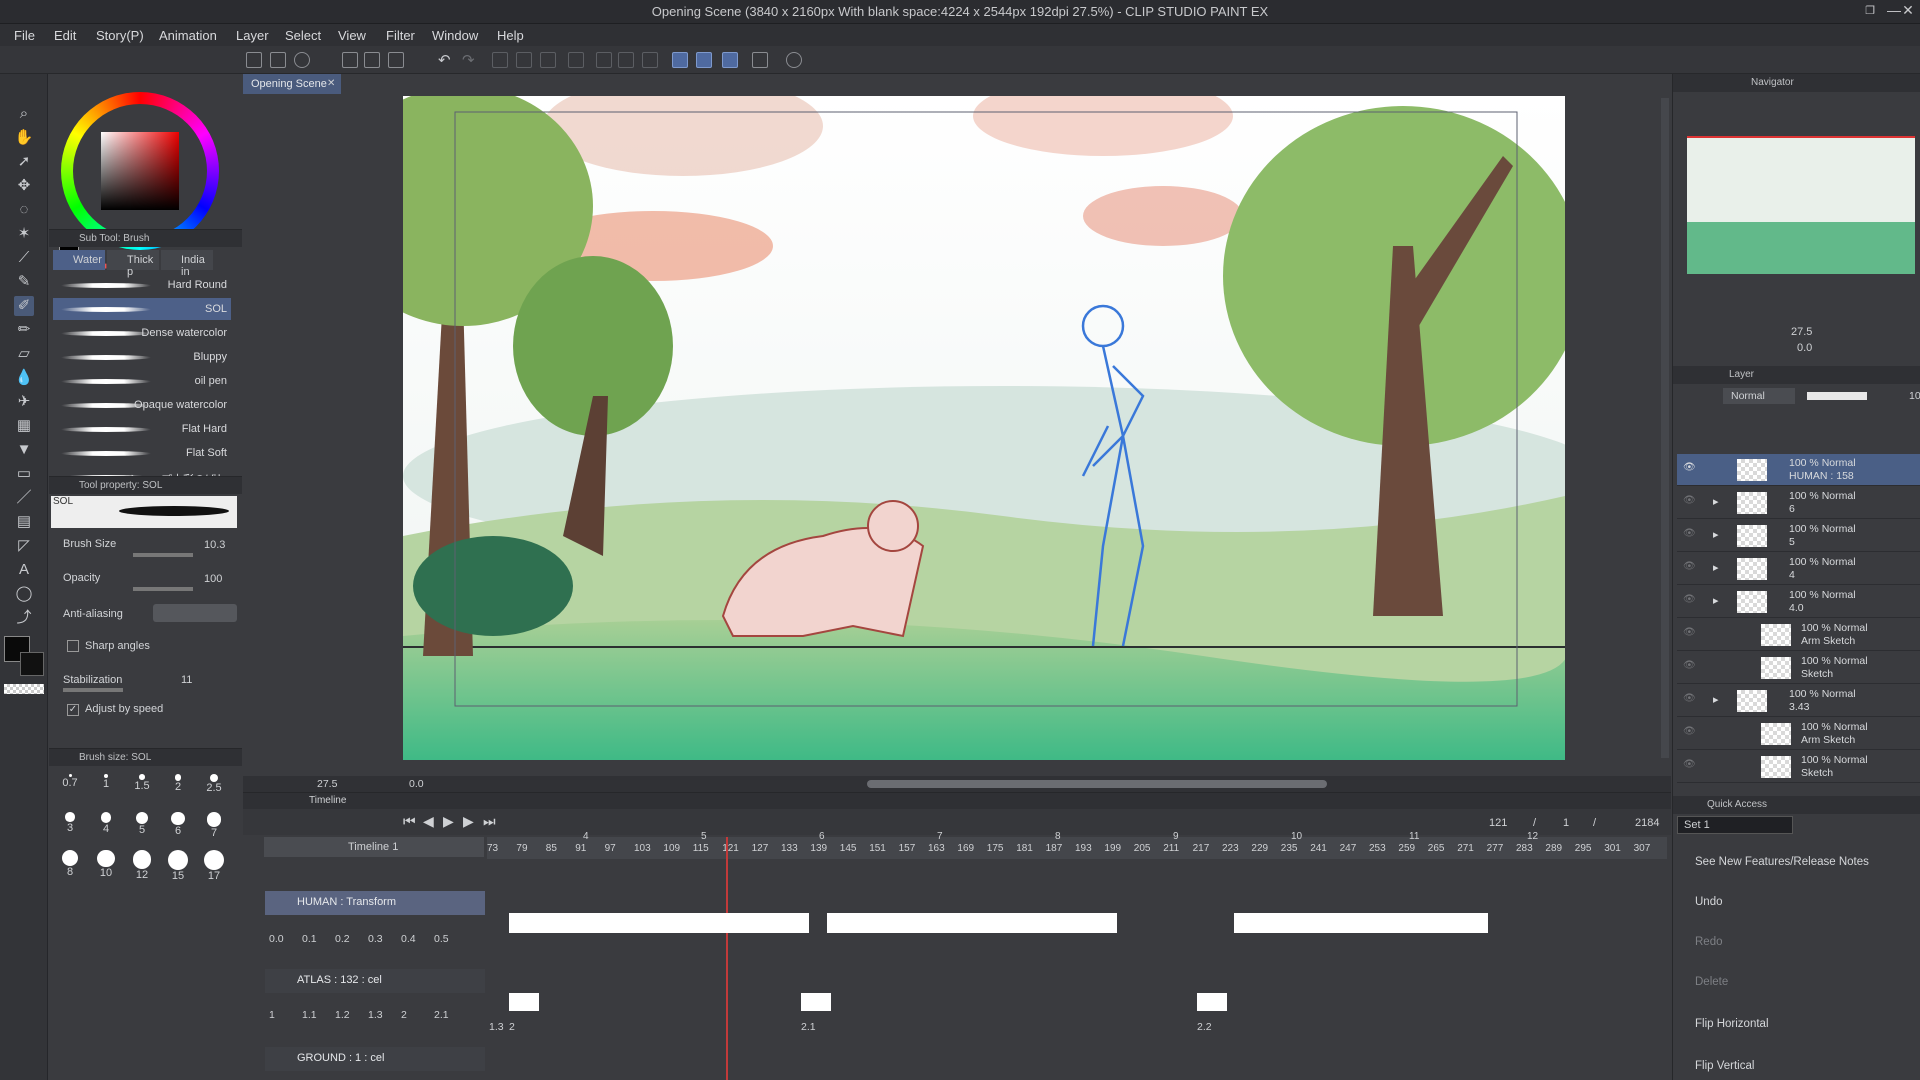  What do you see at coordinates (455, 35) in the screenshot?
I see `menu-window: Window` at bounding box center [455, 35].